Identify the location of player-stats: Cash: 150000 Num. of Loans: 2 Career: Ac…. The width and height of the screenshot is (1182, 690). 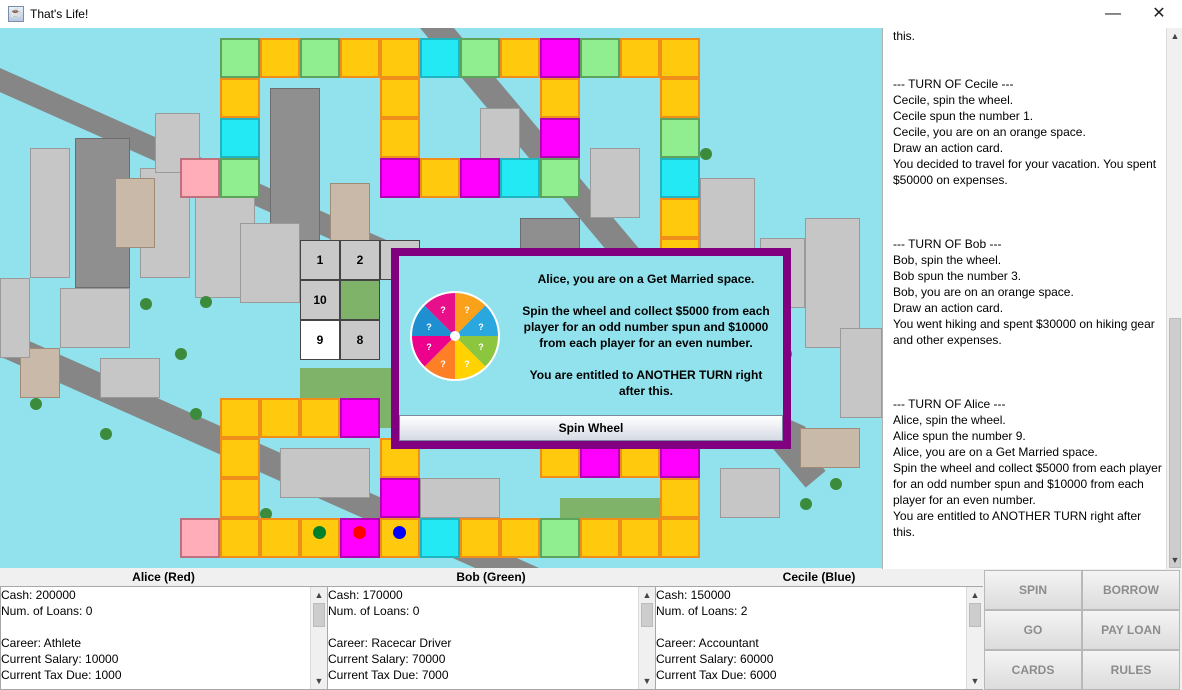
(819, 638).